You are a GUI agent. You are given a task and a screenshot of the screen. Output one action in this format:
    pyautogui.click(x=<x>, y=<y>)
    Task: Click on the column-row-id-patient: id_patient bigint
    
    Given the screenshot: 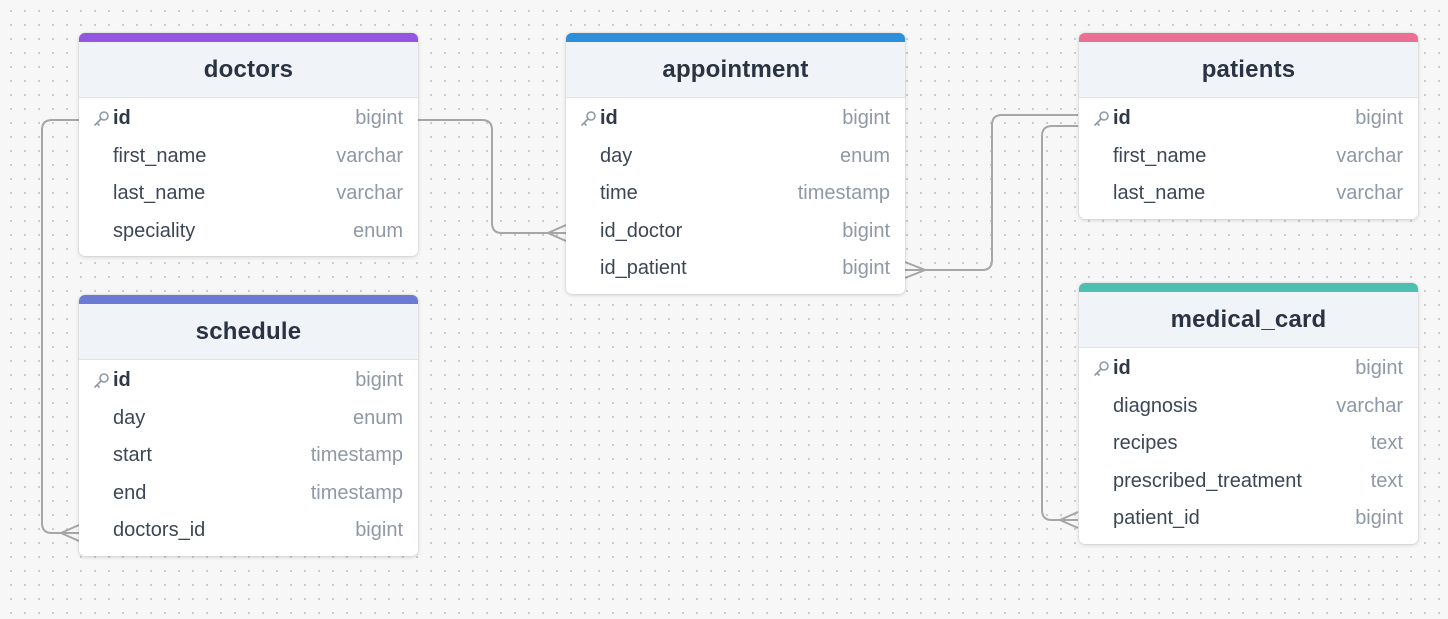 What is the action you would take?
    pyautogui.click(x=735, y=269)
    